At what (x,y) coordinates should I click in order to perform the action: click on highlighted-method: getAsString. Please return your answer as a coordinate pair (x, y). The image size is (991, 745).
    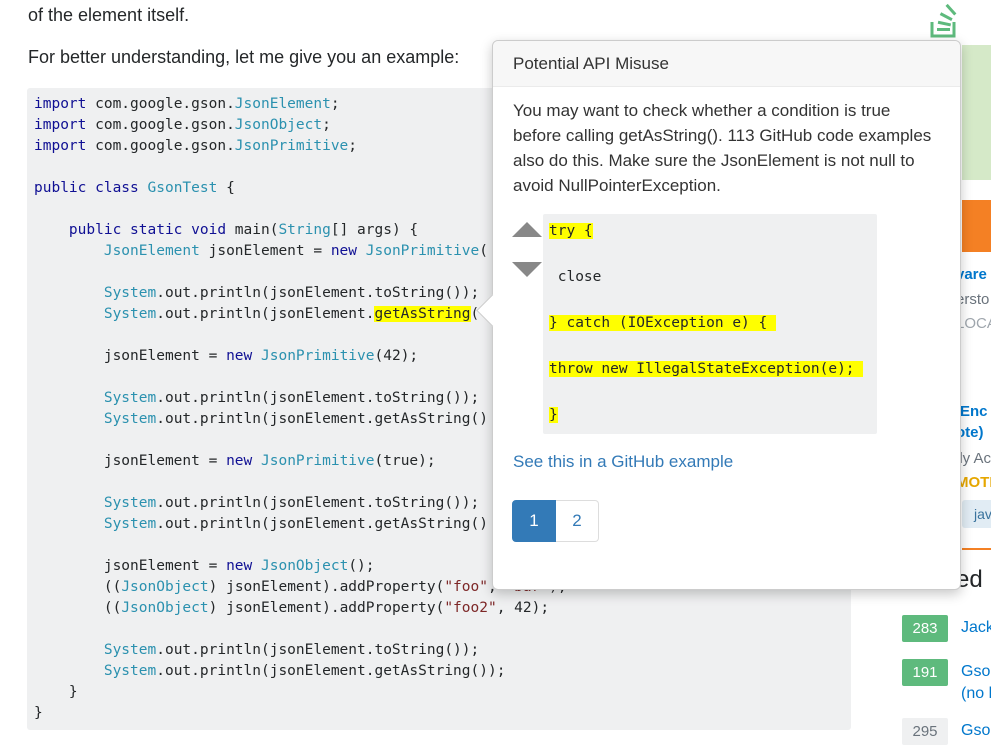
    Looking at the image, I should click on (422, 314).